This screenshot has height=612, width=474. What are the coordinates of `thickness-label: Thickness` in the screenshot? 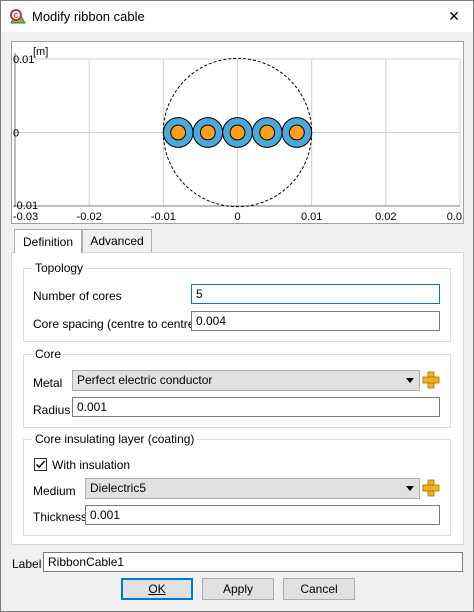 It's located at (60, 517).